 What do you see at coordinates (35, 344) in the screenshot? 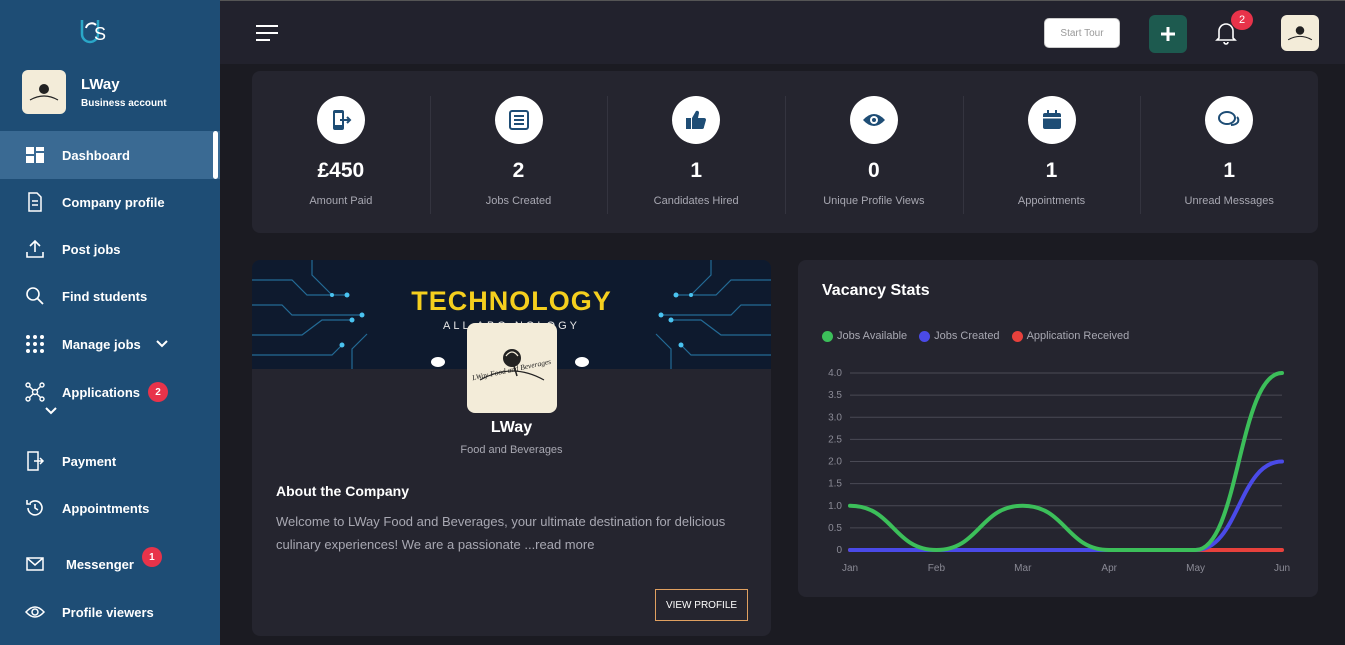
I see `grid-icon` at bounding box center [35, 344].